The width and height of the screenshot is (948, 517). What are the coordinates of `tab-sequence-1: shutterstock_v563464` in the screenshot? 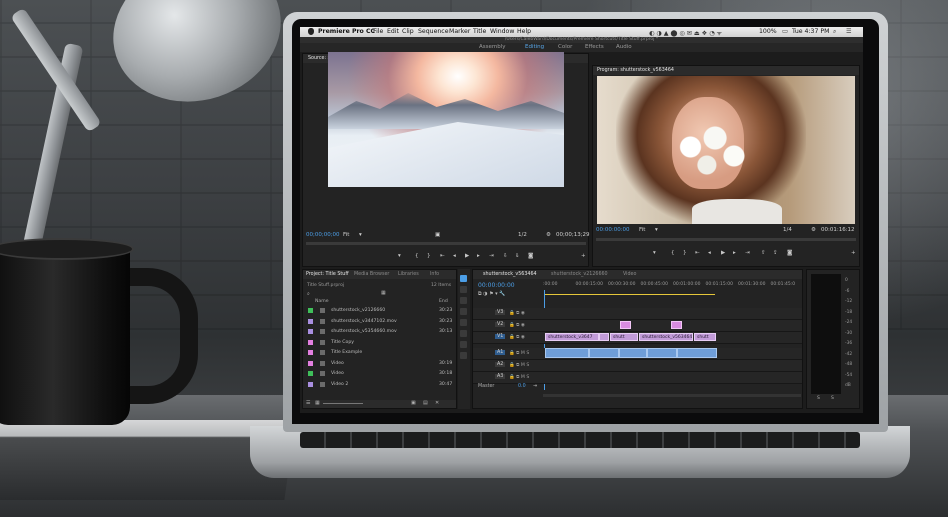 It's located at (510, 274).